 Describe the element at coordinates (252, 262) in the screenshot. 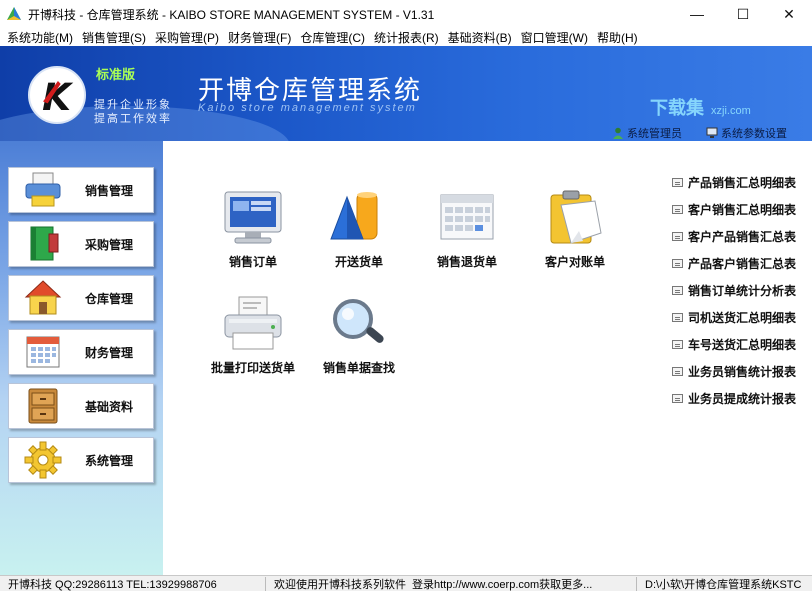

I see `tool-label: 销售订单` at that location.